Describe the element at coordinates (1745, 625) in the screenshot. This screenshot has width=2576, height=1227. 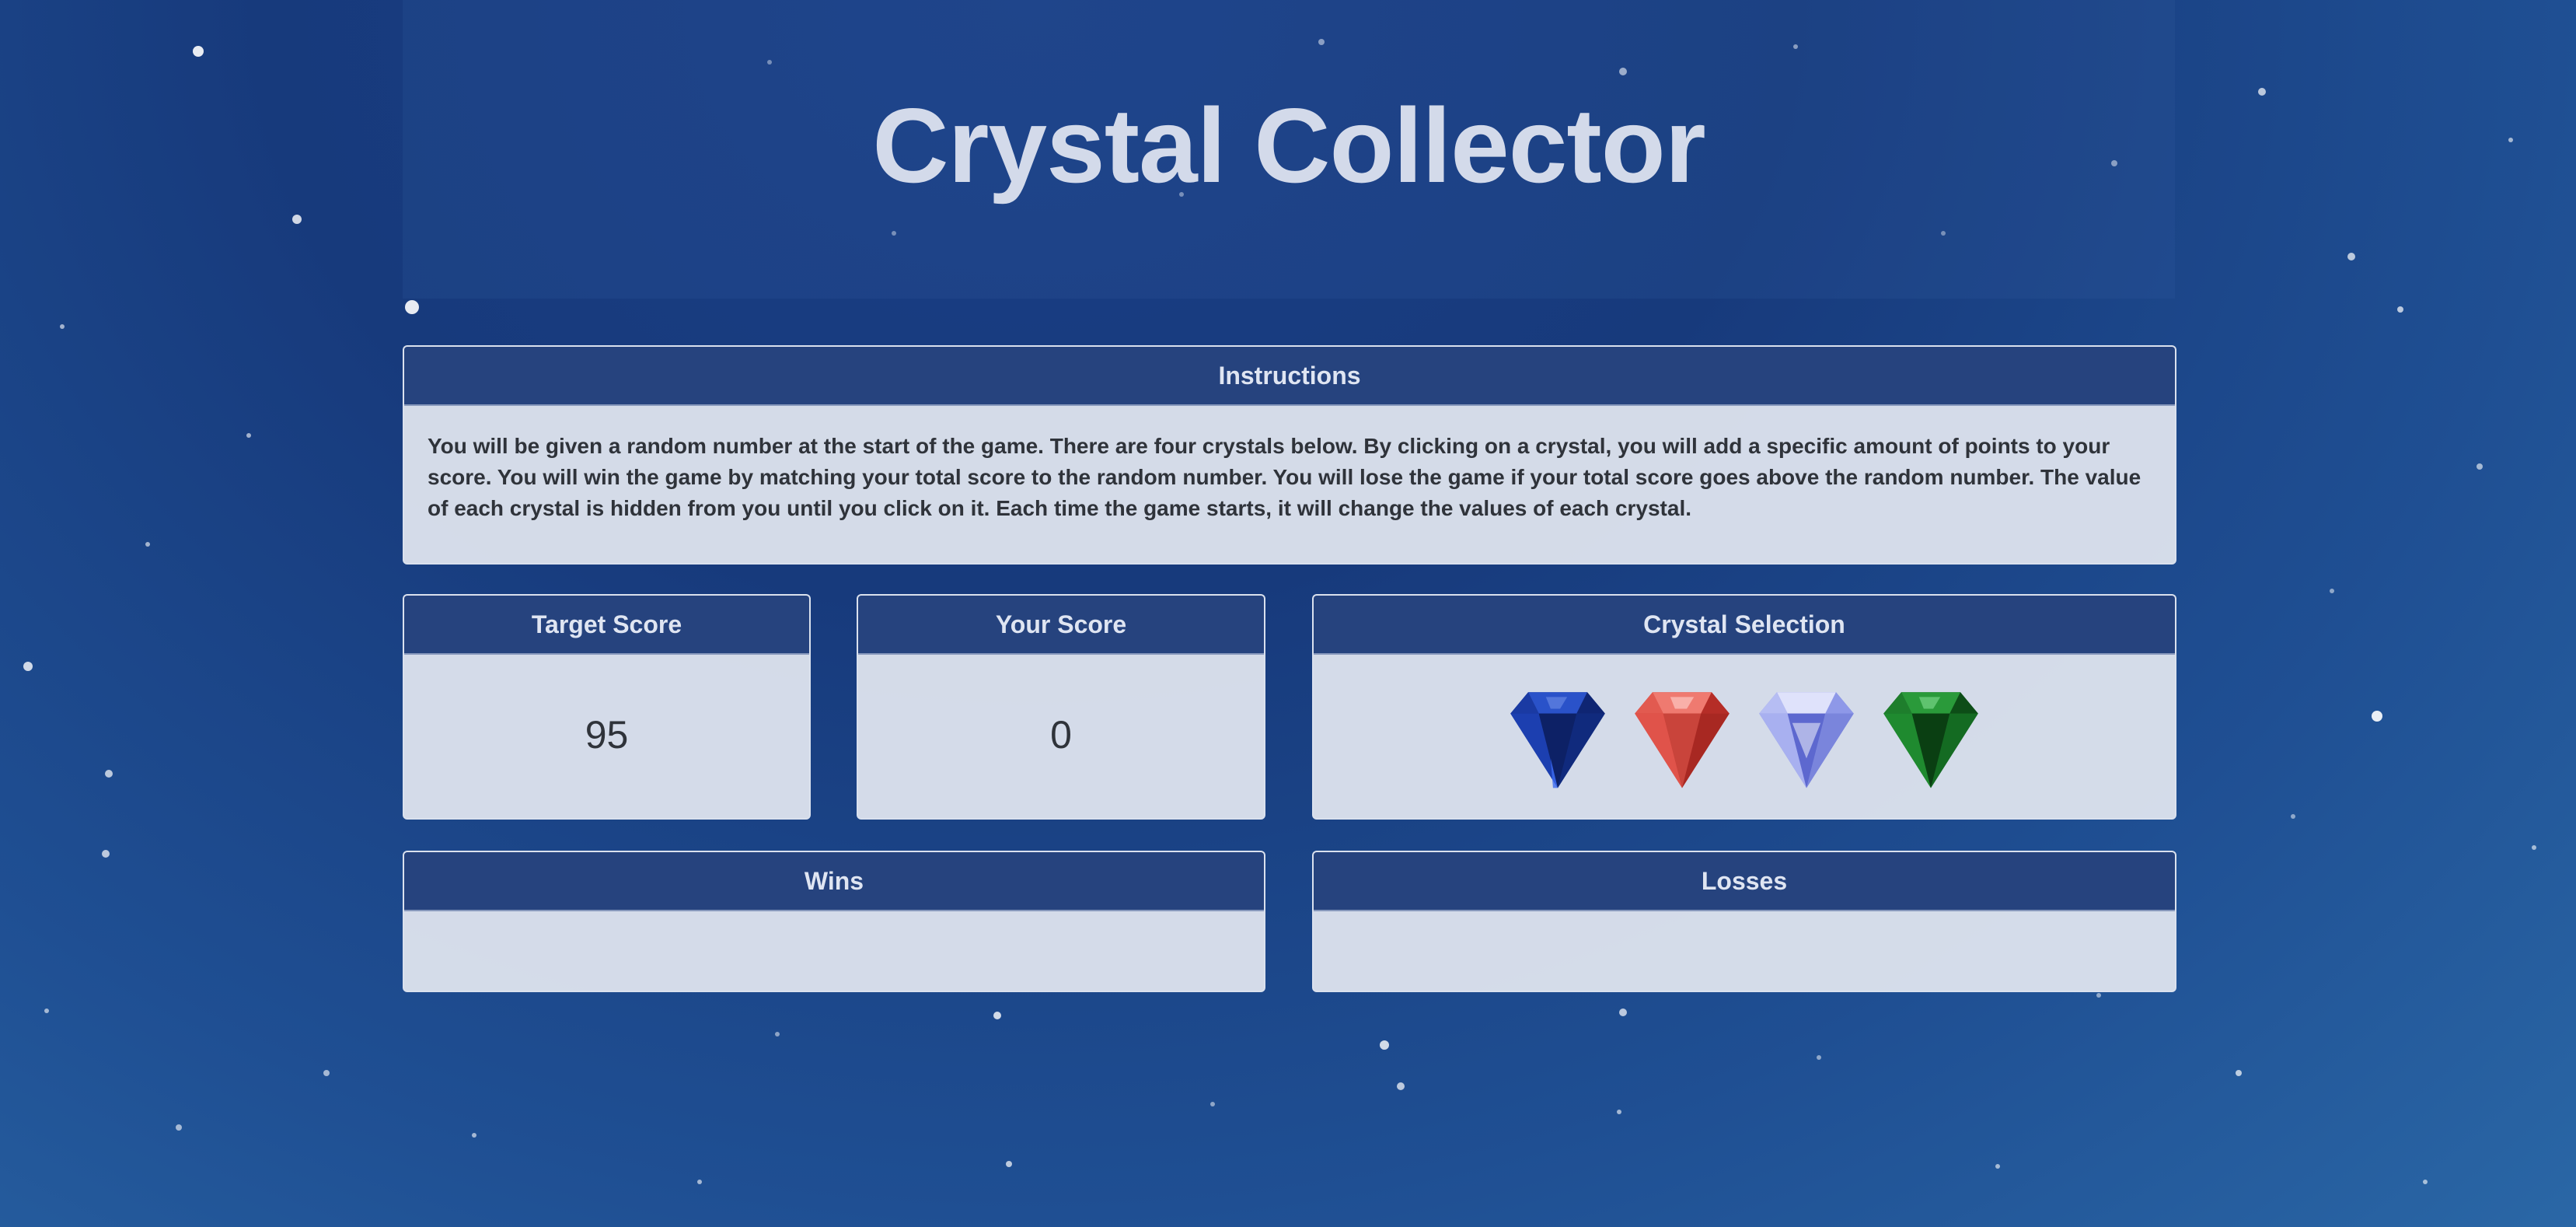
I see `crystal-selection-heading: Crystal Selection` at that location.